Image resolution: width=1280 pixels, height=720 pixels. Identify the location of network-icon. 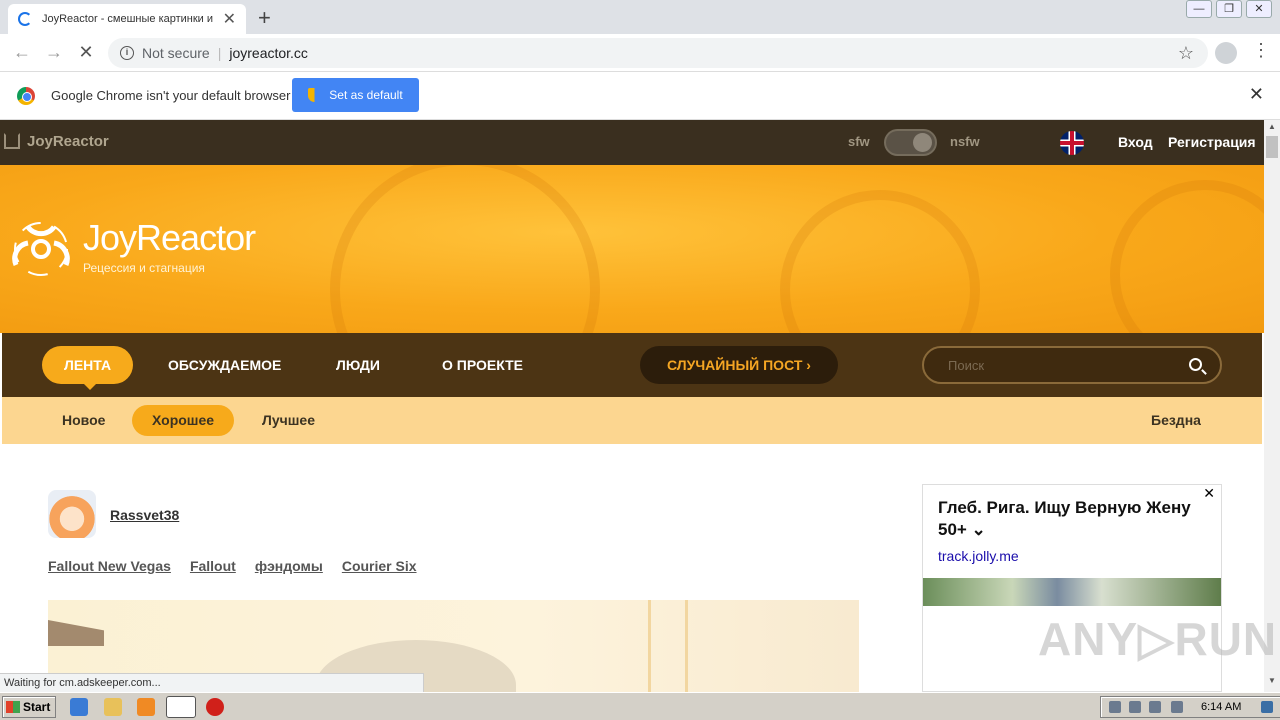
(1155, 707).